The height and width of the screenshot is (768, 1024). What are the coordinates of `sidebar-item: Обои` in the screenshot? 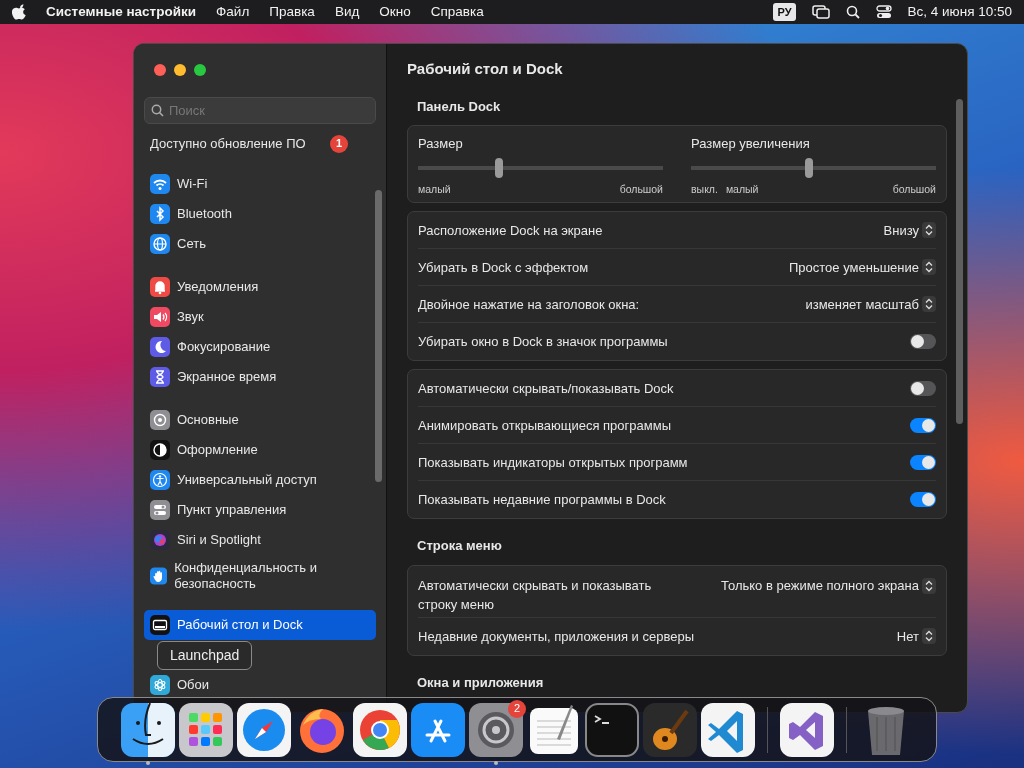 It's located at (193, 685).